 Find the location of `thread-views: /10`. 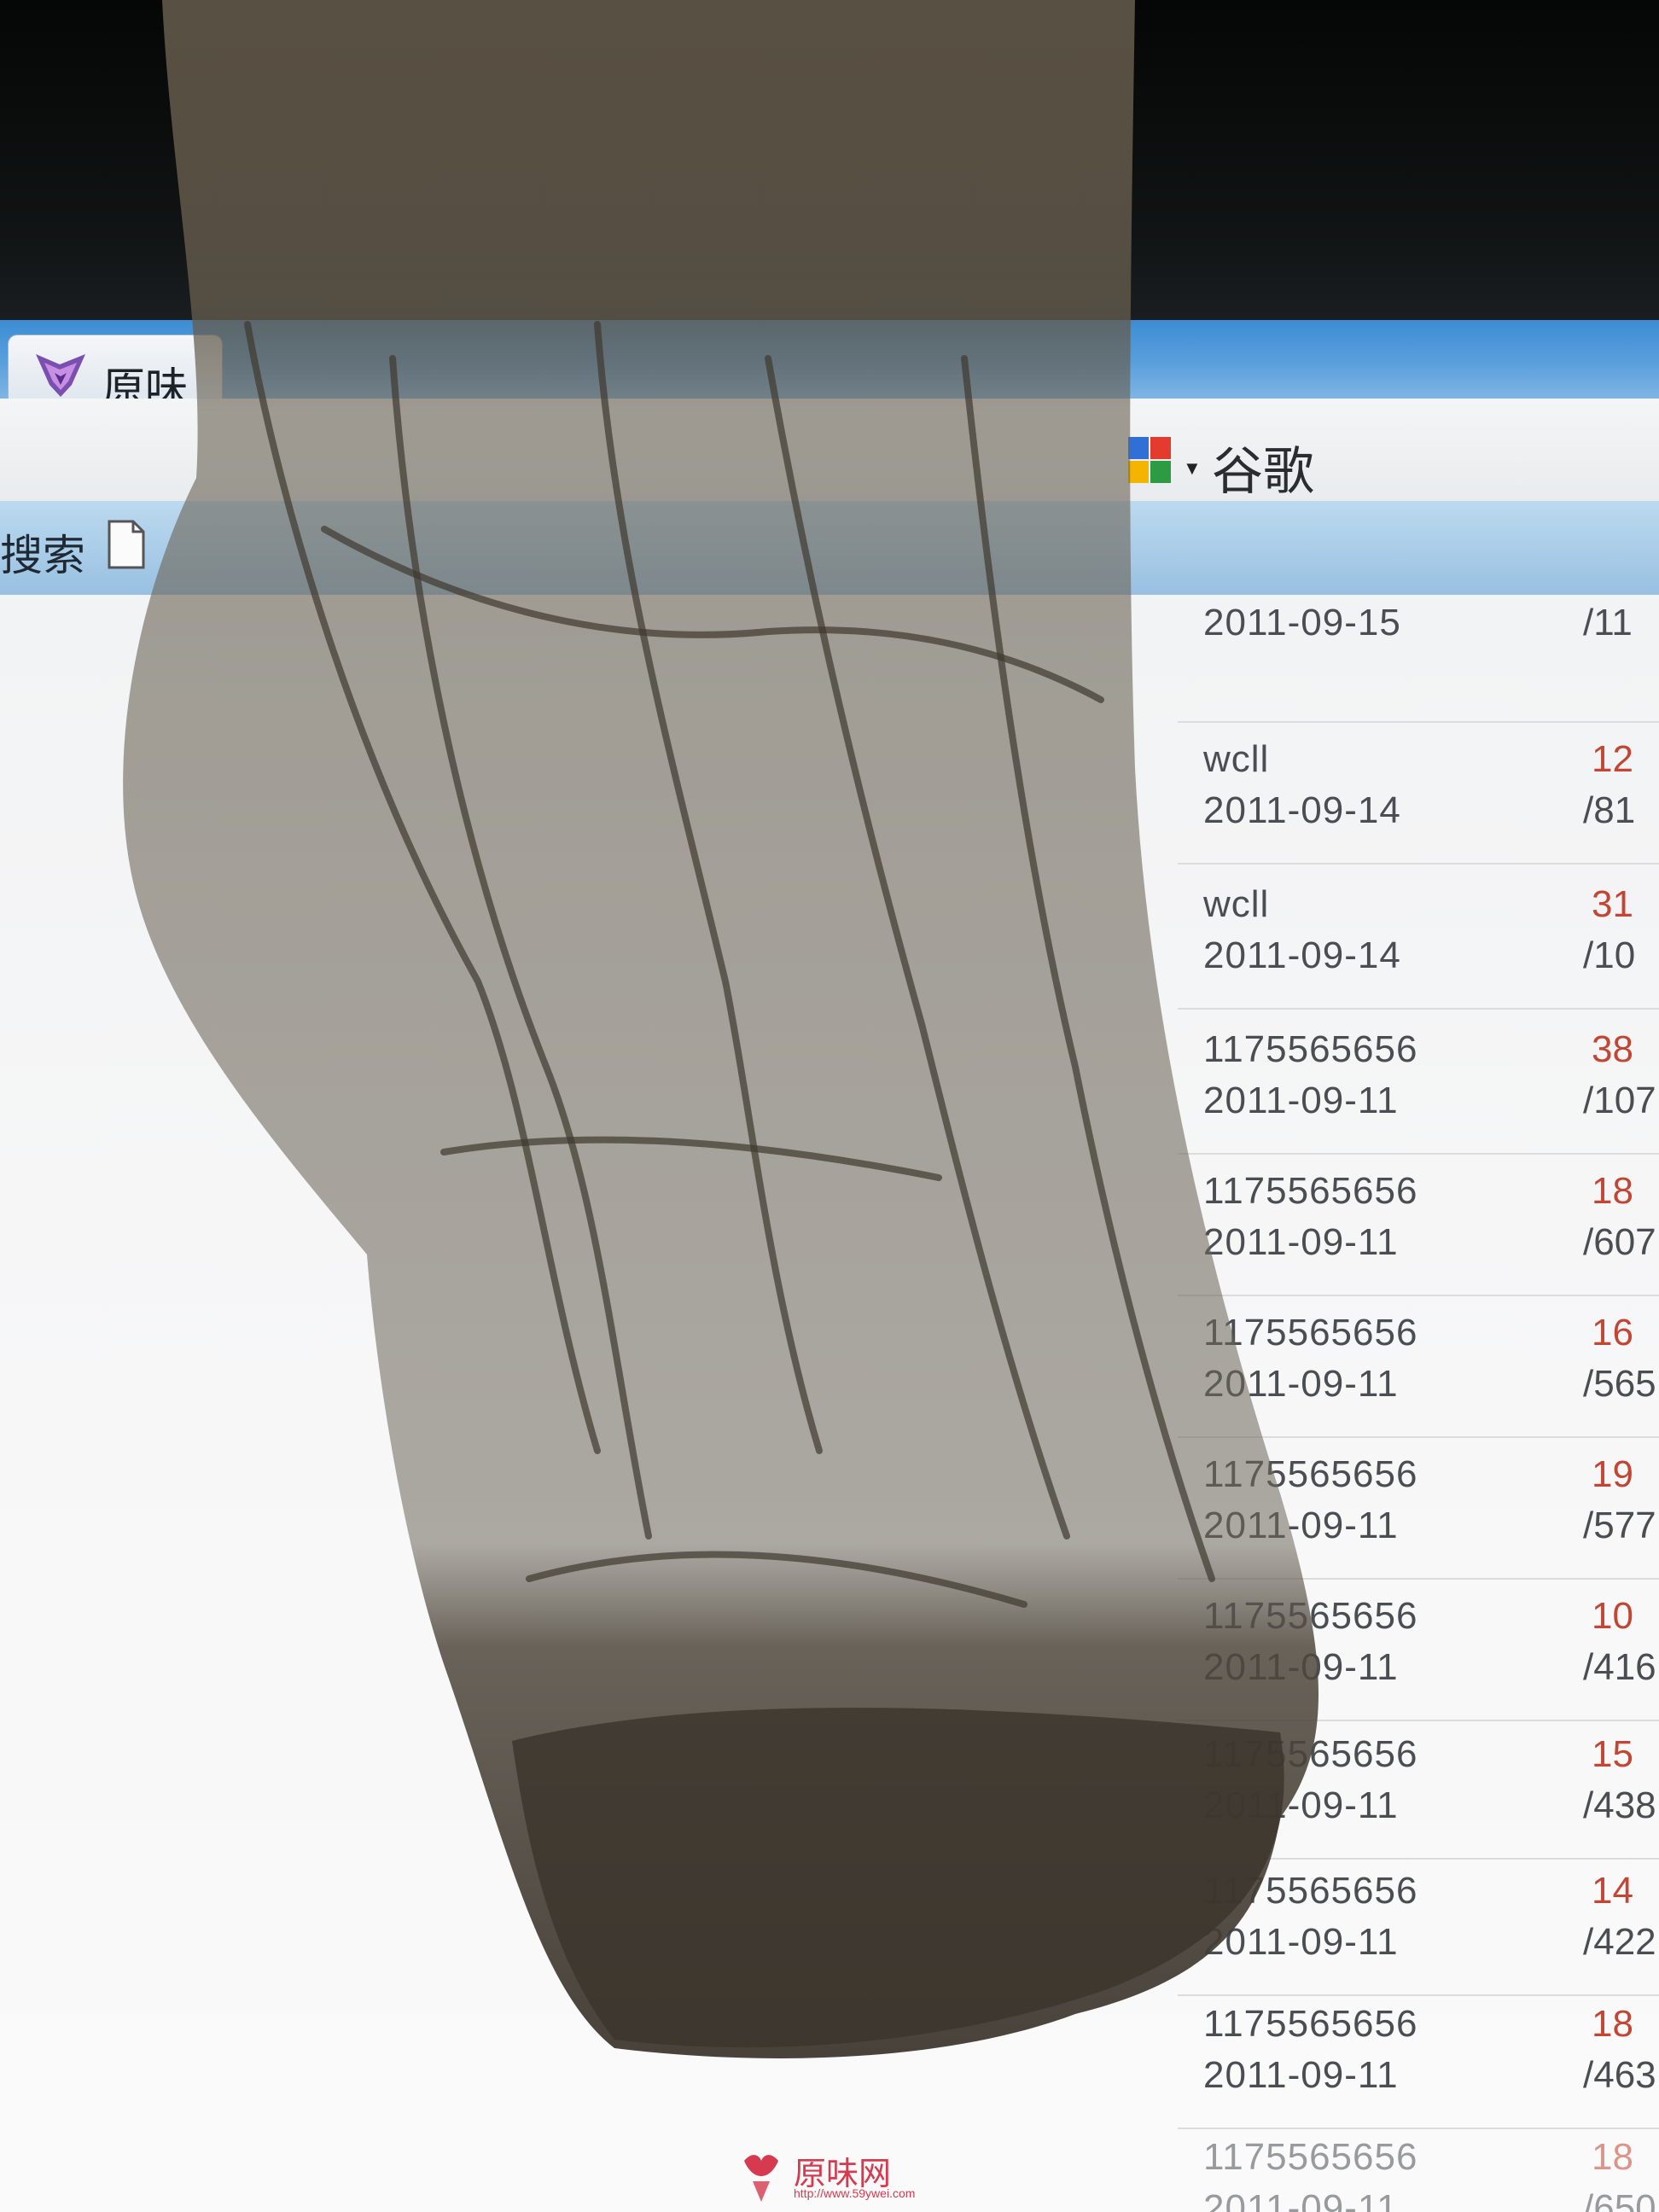

thread-views: /10 is located at coordinates (1609, 955).